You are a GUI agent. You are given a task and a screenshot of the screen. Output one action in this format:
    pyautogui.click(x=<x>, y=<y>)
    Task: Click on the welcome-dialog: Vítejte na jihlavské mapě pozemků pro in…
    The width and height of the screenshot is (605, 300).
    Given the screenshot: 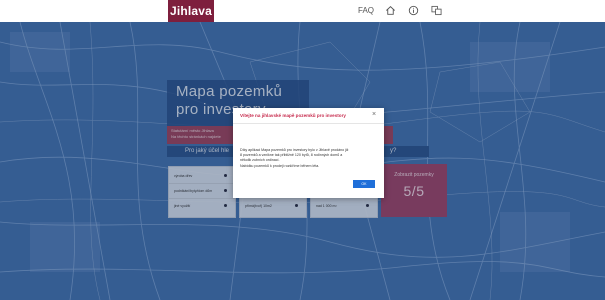 What is the action you would take?
    pyautogui.click(x=308, y=153)
    